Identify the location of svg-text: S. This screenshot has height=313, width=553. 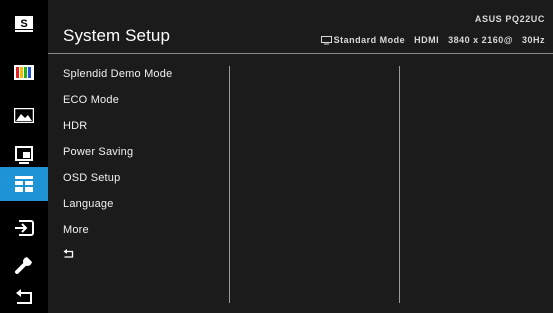
(23, 24).